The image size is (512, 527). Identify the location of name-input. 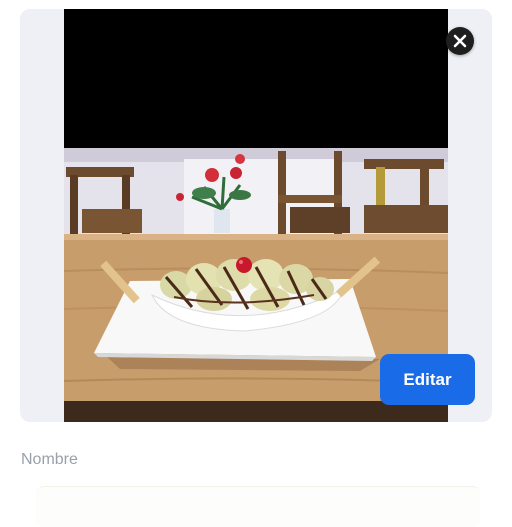
(258, 506).